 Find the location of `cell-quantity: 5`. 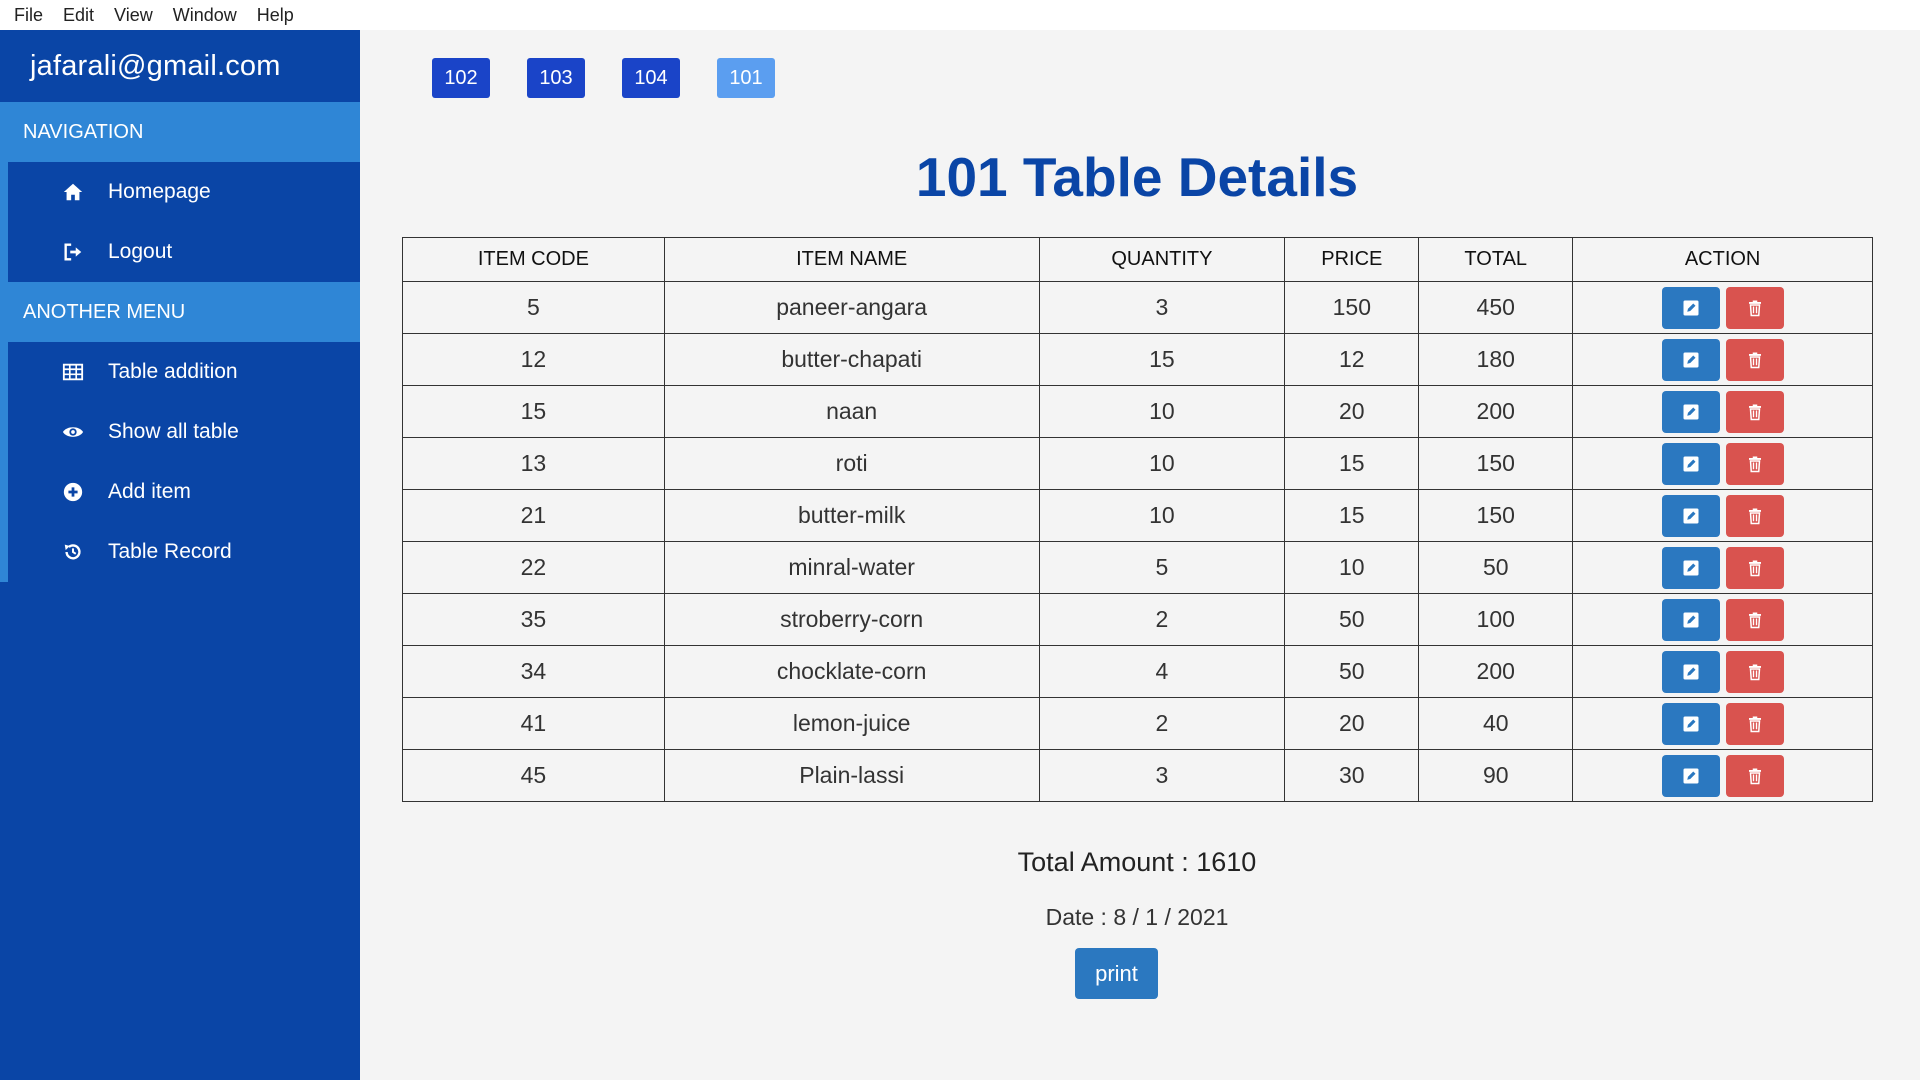

cell-quantity: 5 is located at coordinates (1162, 567).